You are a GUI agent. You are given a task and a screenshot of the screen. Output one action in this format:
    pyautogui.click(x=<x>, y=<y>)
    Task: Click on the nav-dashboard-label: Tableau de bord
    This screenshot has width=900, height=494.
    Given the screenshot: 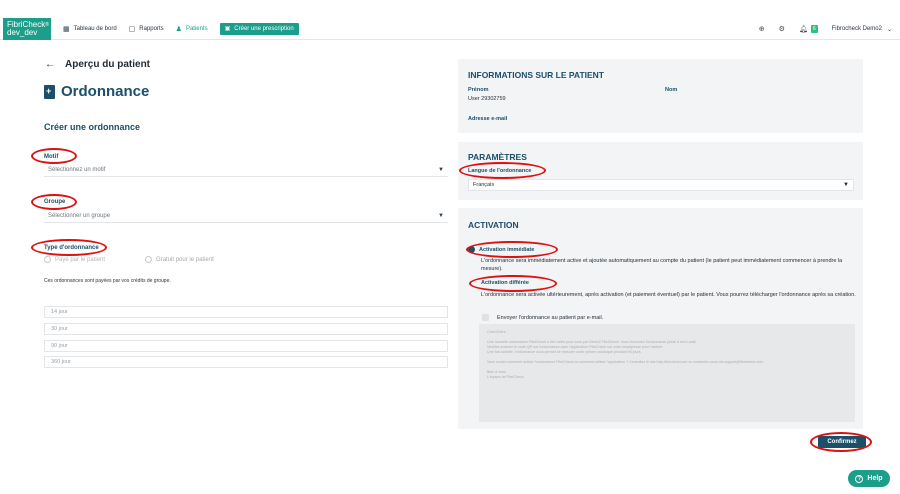 What is the action you would take?
    pyautogui.click(x=95, y=28)
    